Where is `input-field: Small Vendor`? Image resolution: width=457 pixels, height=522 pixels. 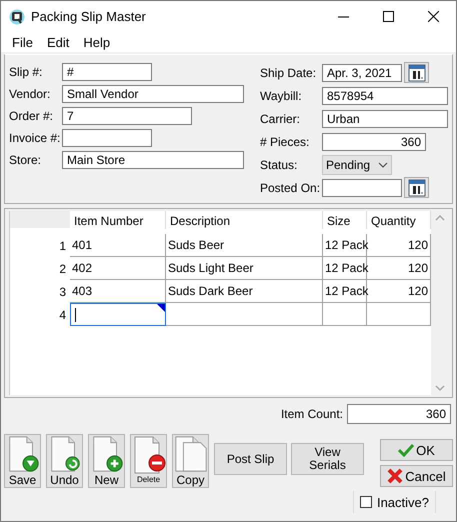 input-field: Small Vendor is located at coordinates (153, 94).